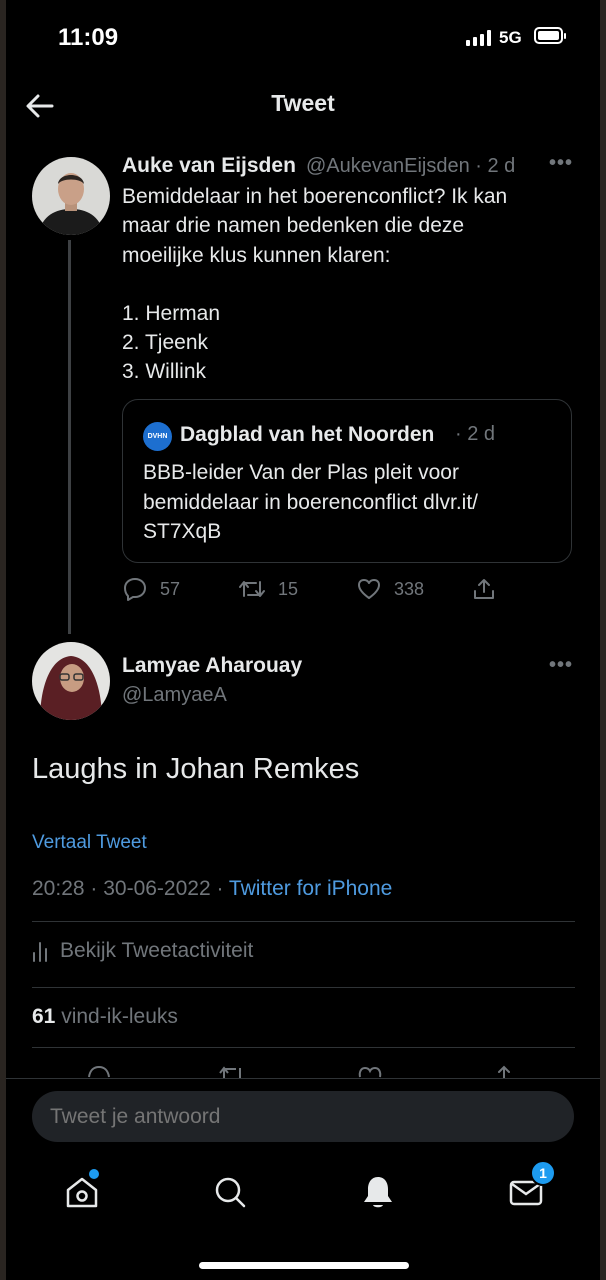 This screenshot has height=1280, width=606. Describe the element at coordinates (543, 1173) in the screenshot. I see `messages-badge: 1` at that location.